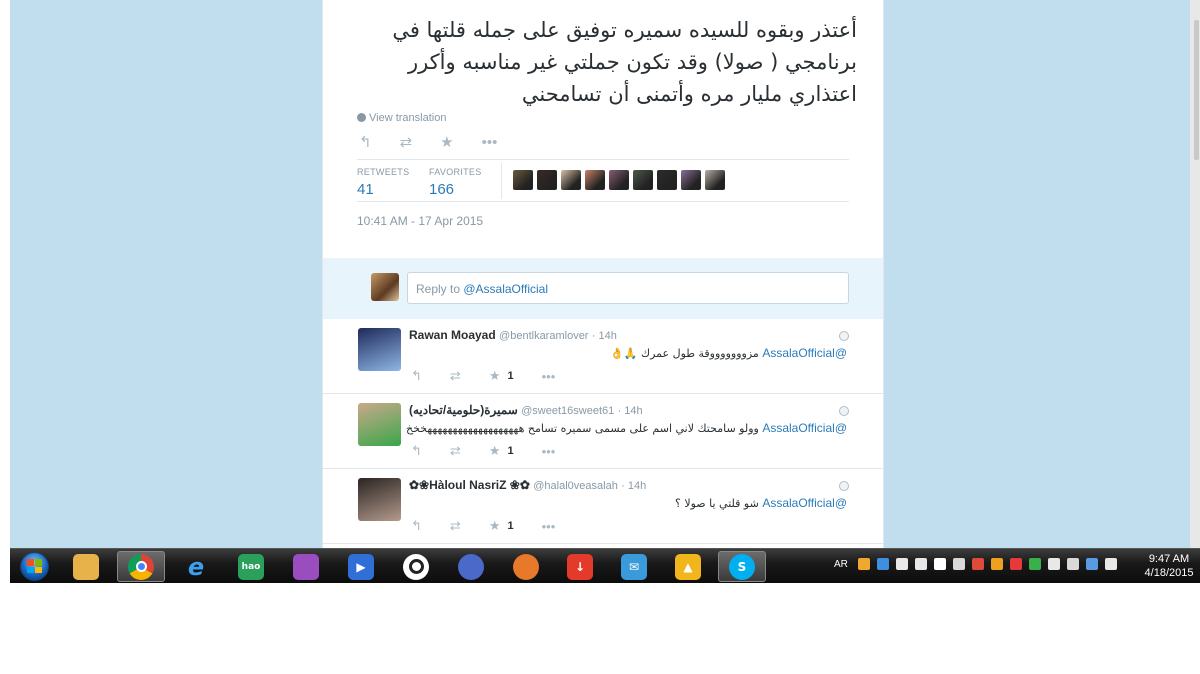  I want to click on tweet-actions: ↰ ⇄ ★ •••, so click(442, 142).